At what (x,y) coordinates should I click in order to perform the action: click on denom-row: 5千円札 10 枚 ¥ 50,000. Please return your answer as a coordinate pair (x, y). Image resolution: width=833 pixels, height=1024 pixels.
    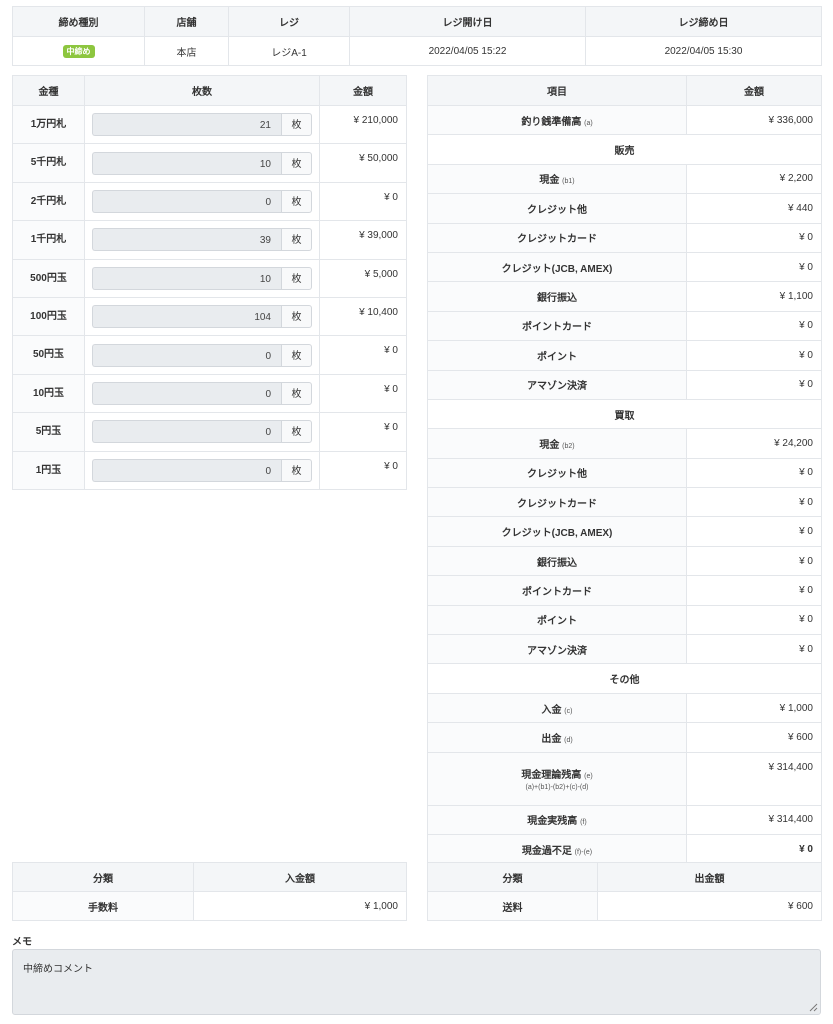
    Looking at the image, I should click on (209, 163).